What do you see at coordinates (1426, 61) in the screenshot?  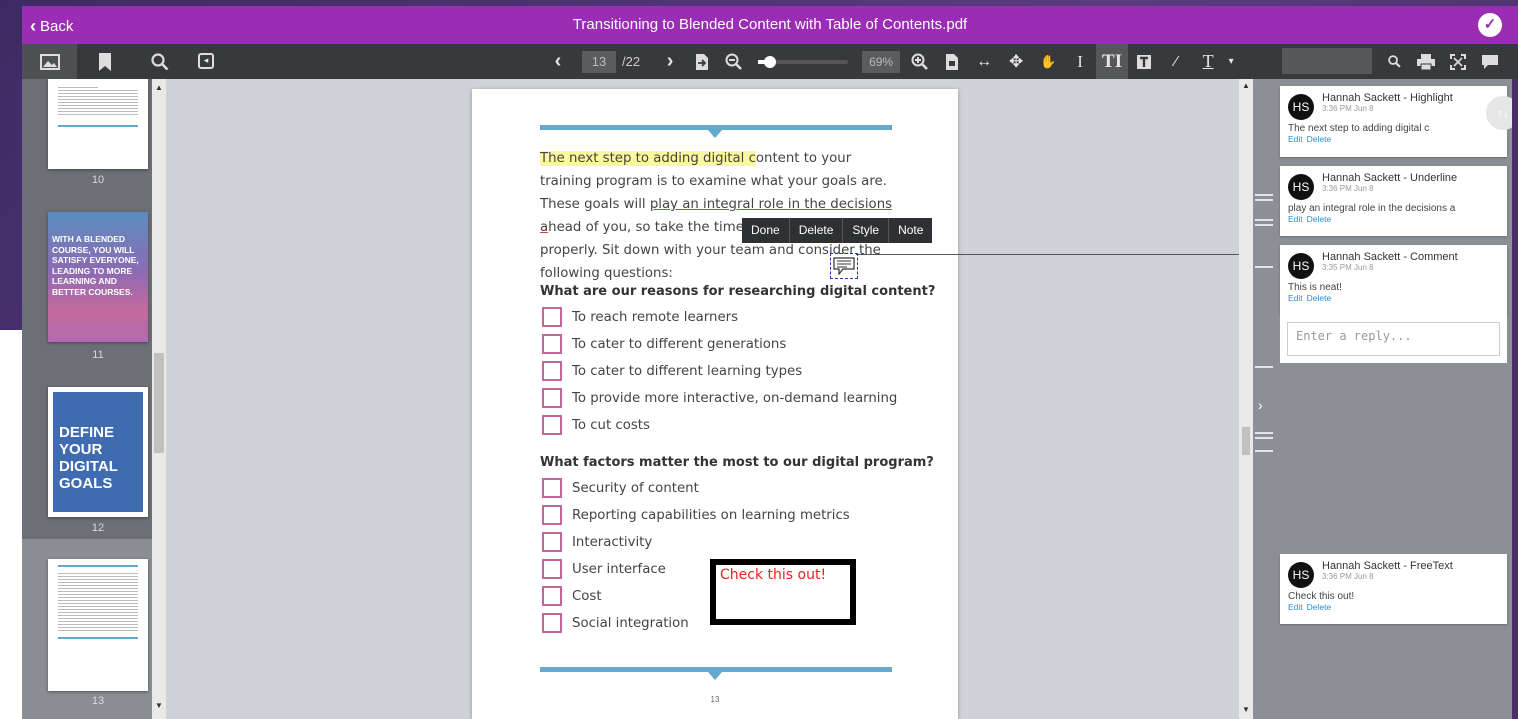 I see `print-icon` at bounding box center [1426, 61].